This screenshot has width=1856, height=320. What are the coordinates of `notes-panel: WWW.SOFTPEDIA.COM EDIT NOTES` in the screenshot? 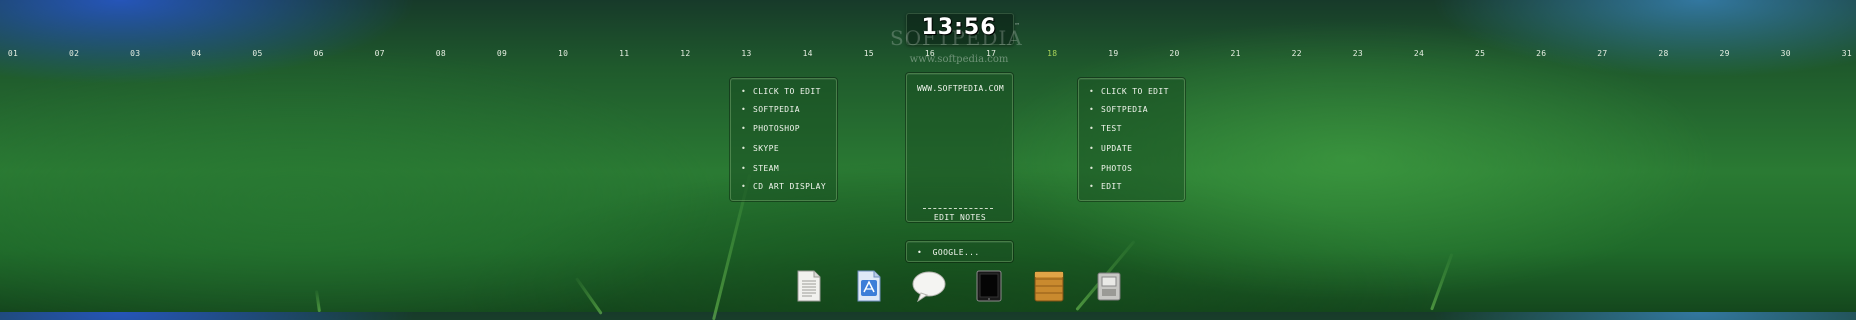 It's located at (959, 147).